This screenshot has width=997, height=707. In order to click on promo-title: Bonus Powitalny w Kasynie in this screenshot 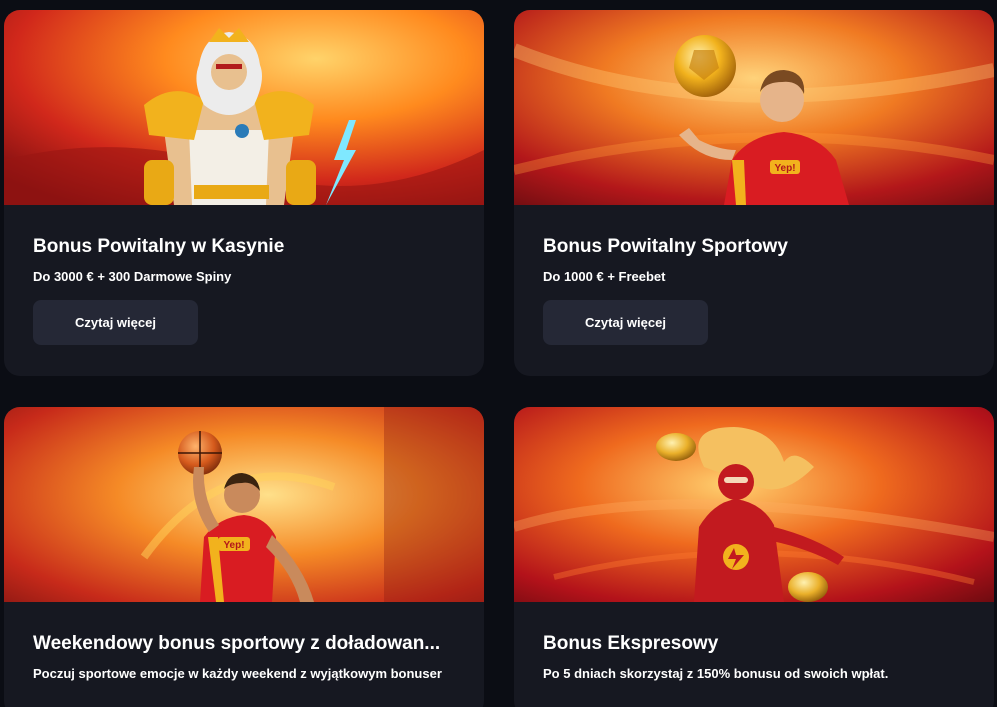, I will do `click(159, 246)`.